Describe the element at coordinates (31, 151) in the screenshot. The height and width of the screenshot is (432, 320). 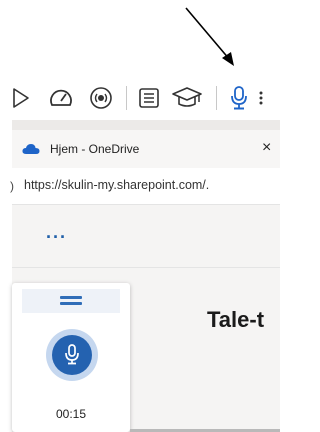
I see `onedrive-cloud-icon` at that location.